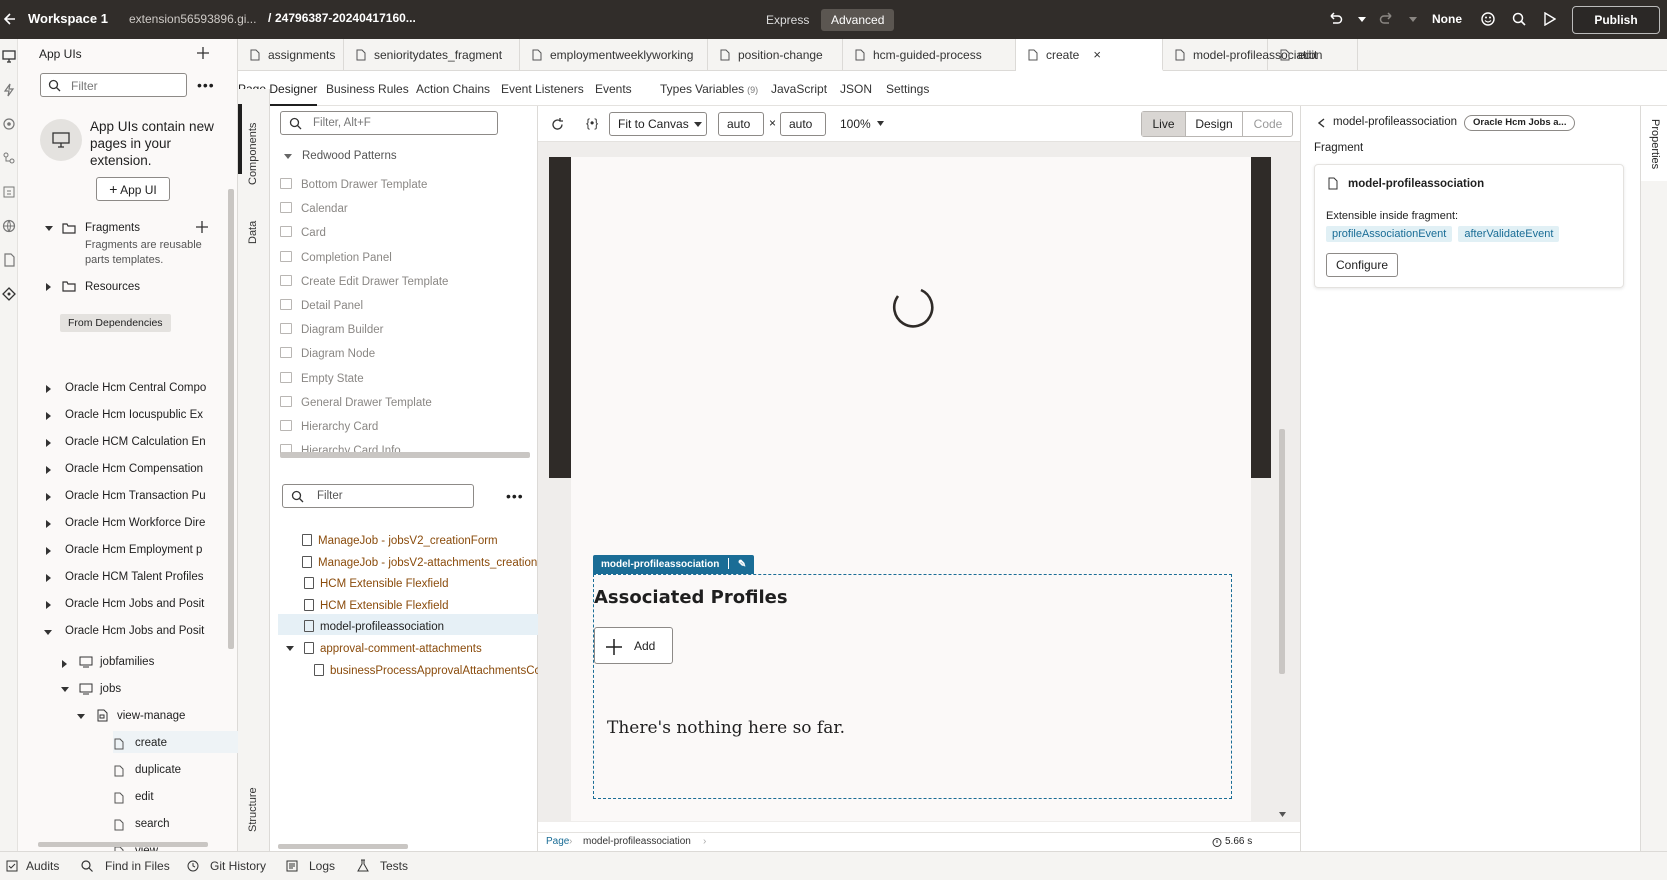 The image size is (1667, 880). I want to click on fragments-node: Fragments, so click(112, 228).